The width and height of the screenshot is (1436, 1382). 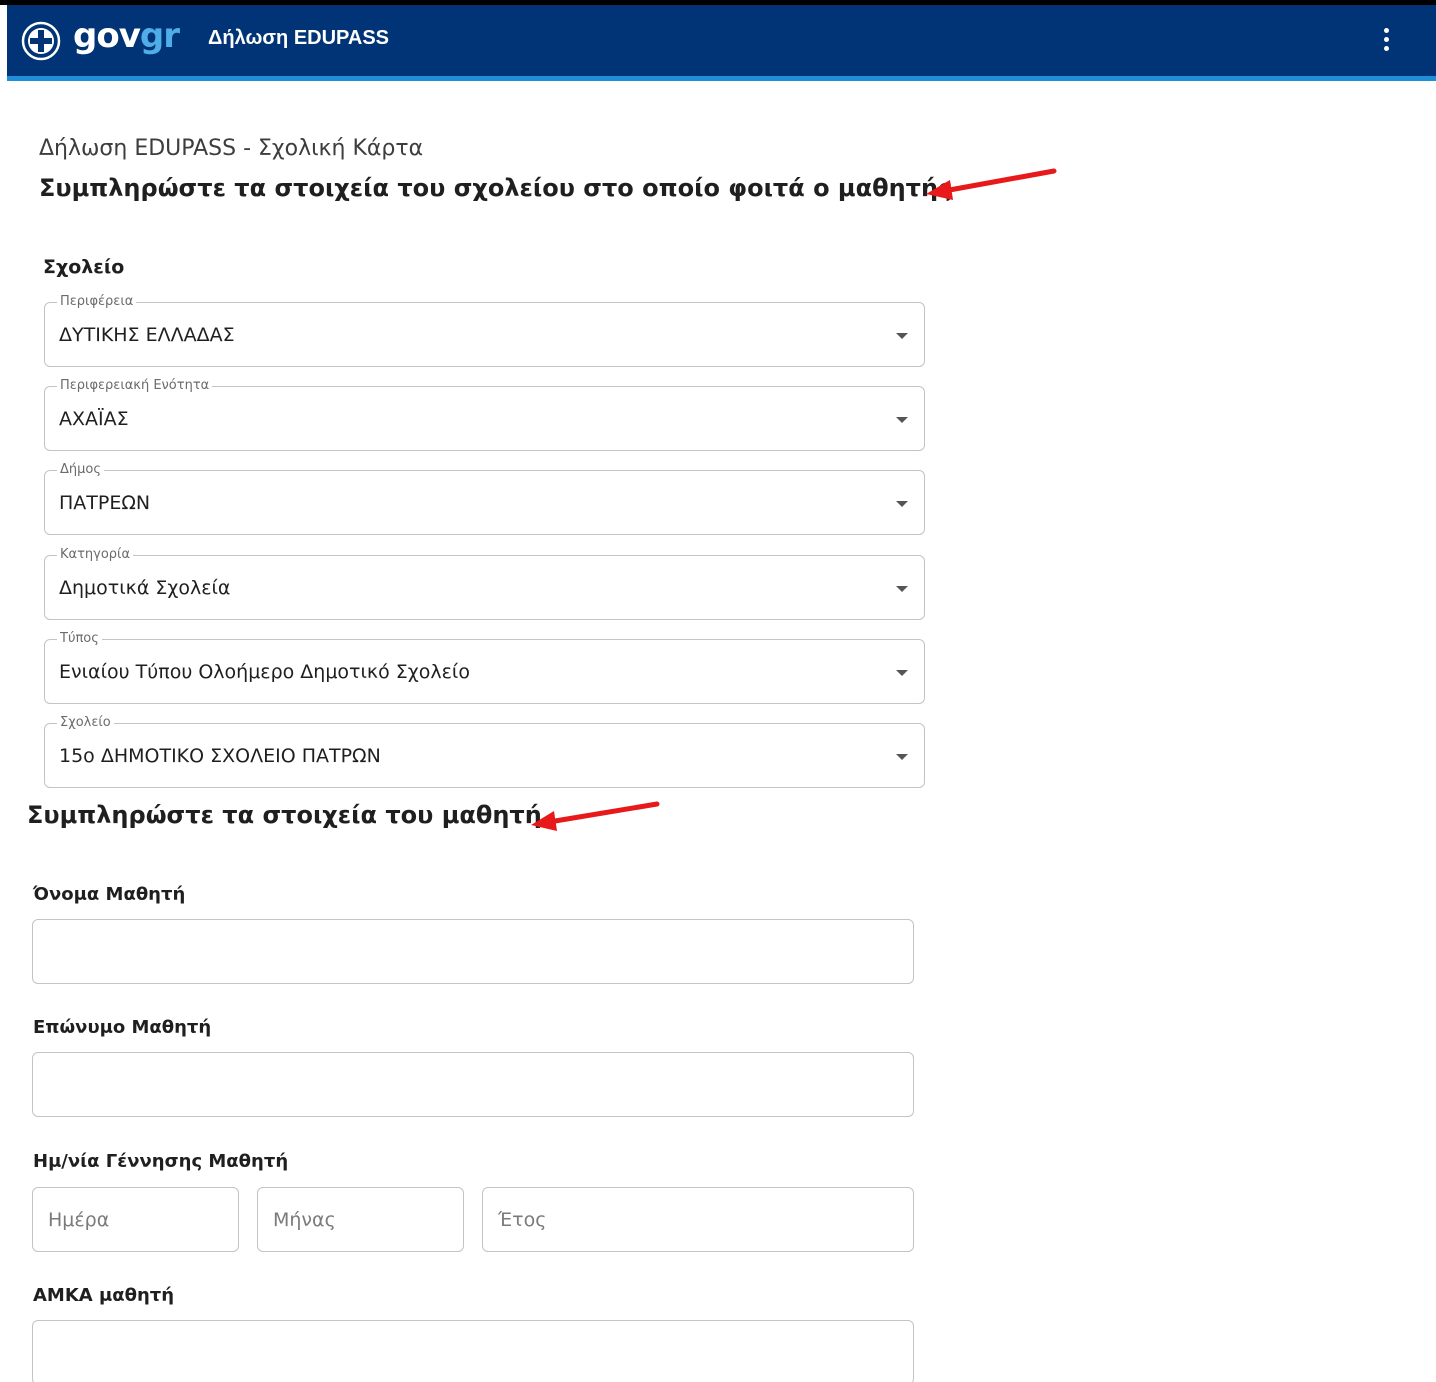 What do you see at coordinates (698, 1219) in the screenshot?
I see `birth-year-input` at bounding box center [698, 1219].